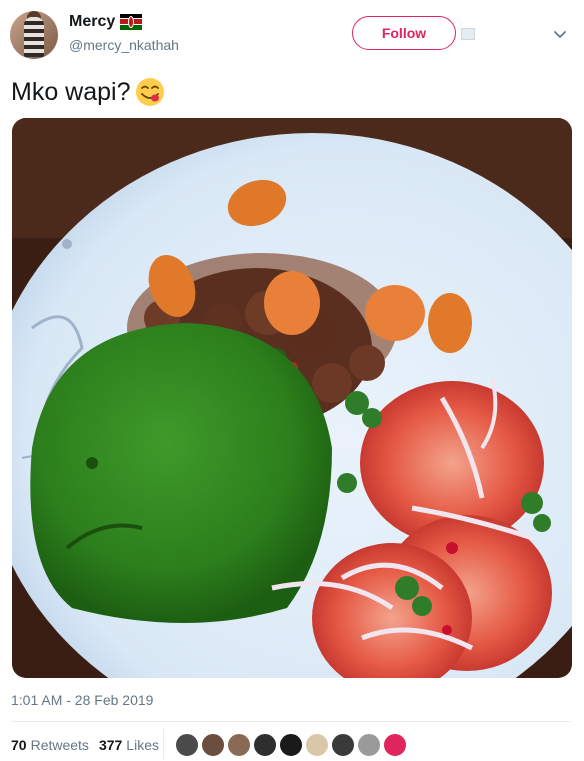 This screenshot has height=761, width=584. I want to click on display-name: Mercy, so click(106, 22).